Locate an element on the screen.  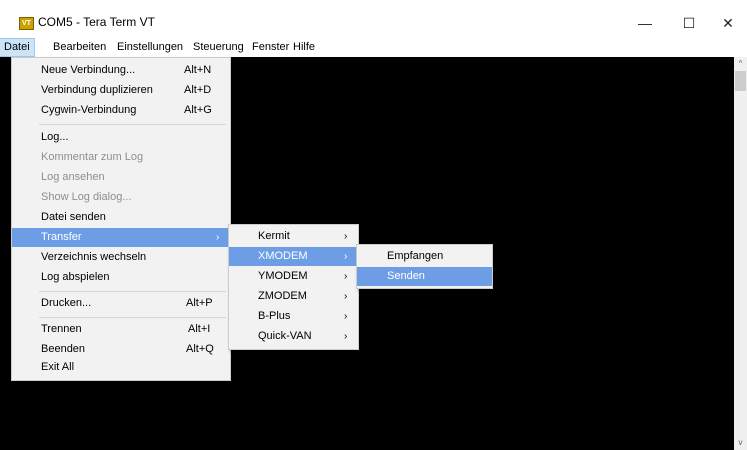
app-icon: VT is located at coordinates (26, 23).